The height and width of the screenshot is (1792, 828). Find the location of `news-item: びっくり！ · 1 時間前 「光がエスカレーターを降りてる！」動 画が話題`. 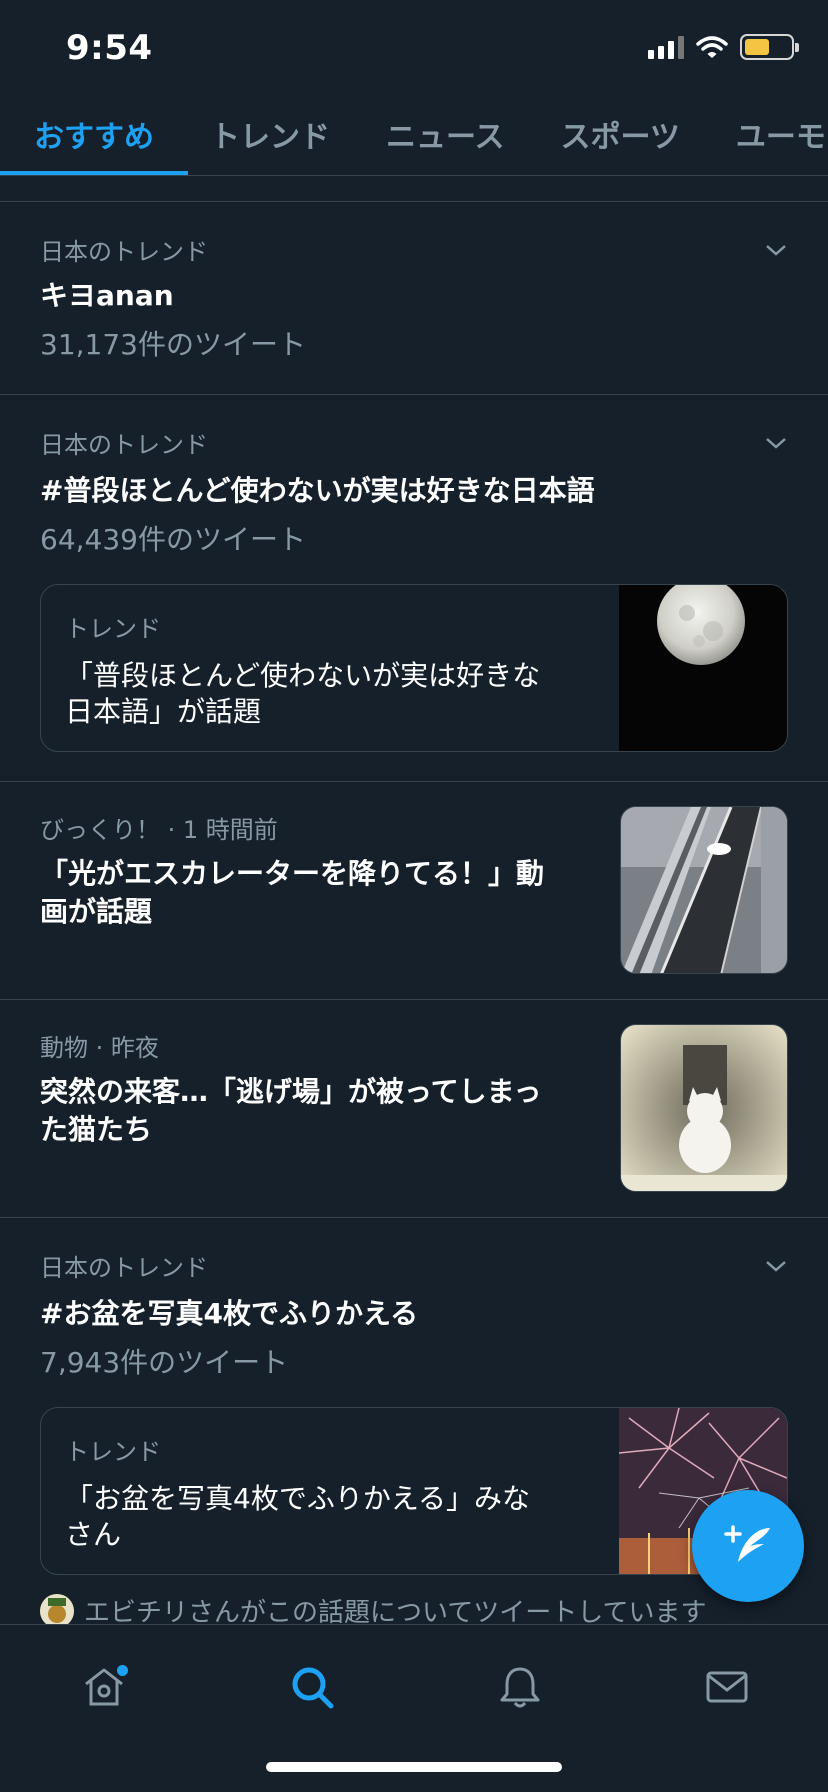

news-item: びっくり！ · 1 時間前 「光がエスカレーターを降りてる！」動 画が話題 is located at coordinates (414, 891).